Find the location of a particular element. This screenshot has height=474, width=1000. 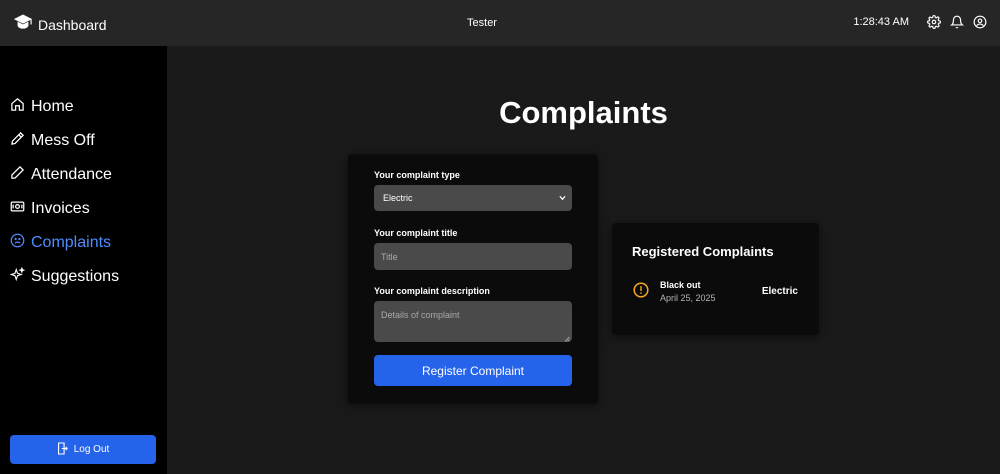

description-label: Your complaint description is located at coordinates (432, 291).